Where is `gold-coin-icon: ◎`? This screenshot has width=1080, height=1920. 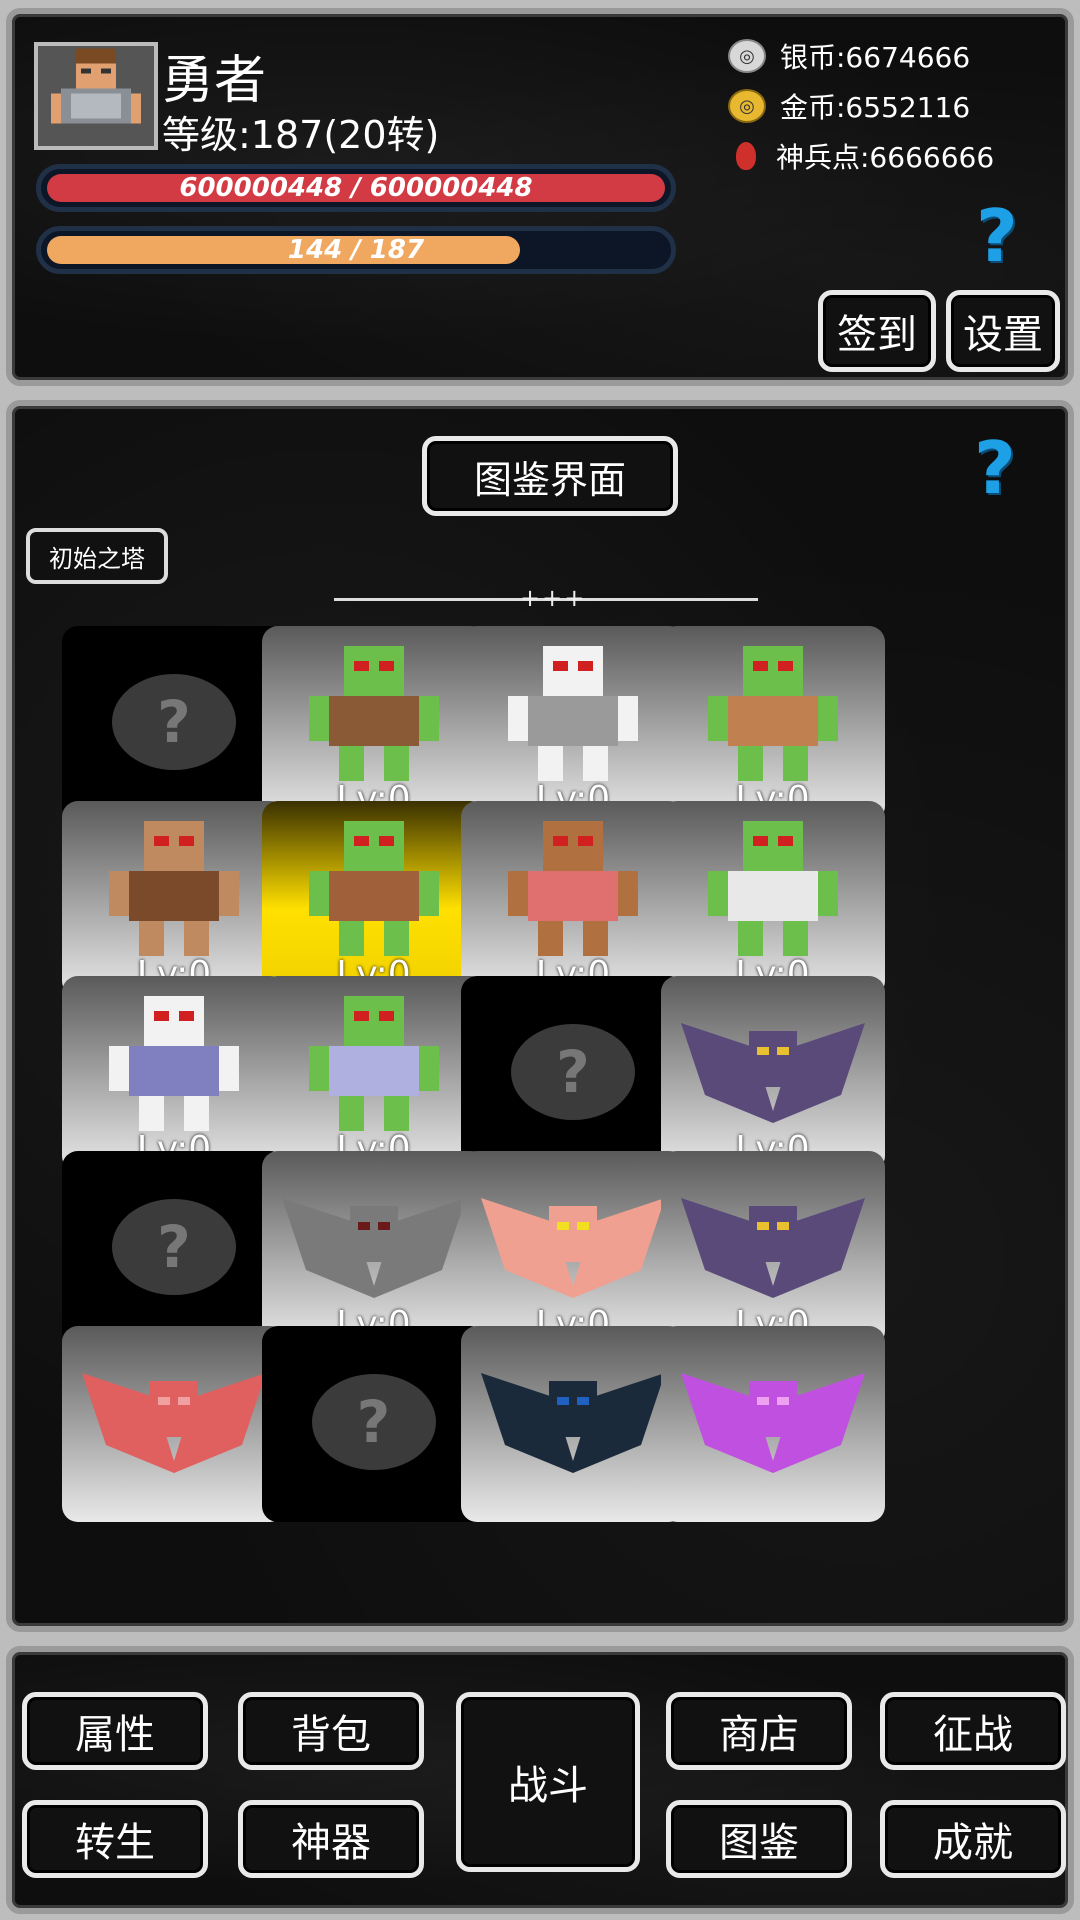
gold-coin-icon: ◎ is located at coordinates (747, 106).